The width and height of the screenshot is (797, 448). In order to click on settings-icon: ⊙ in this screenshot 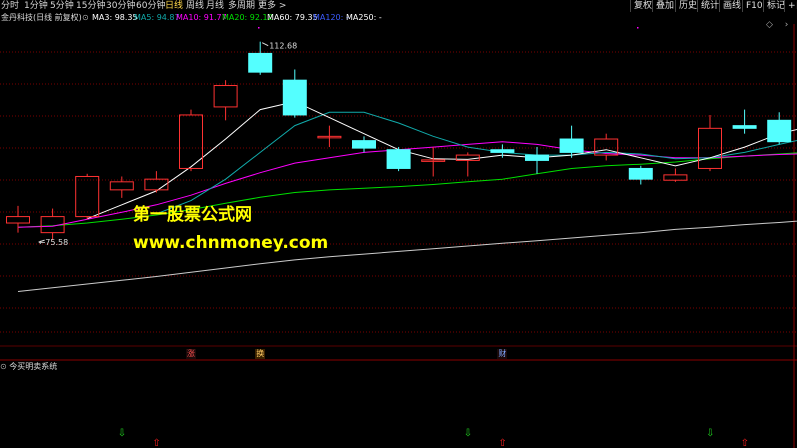, I will do `click(3, 366)`.